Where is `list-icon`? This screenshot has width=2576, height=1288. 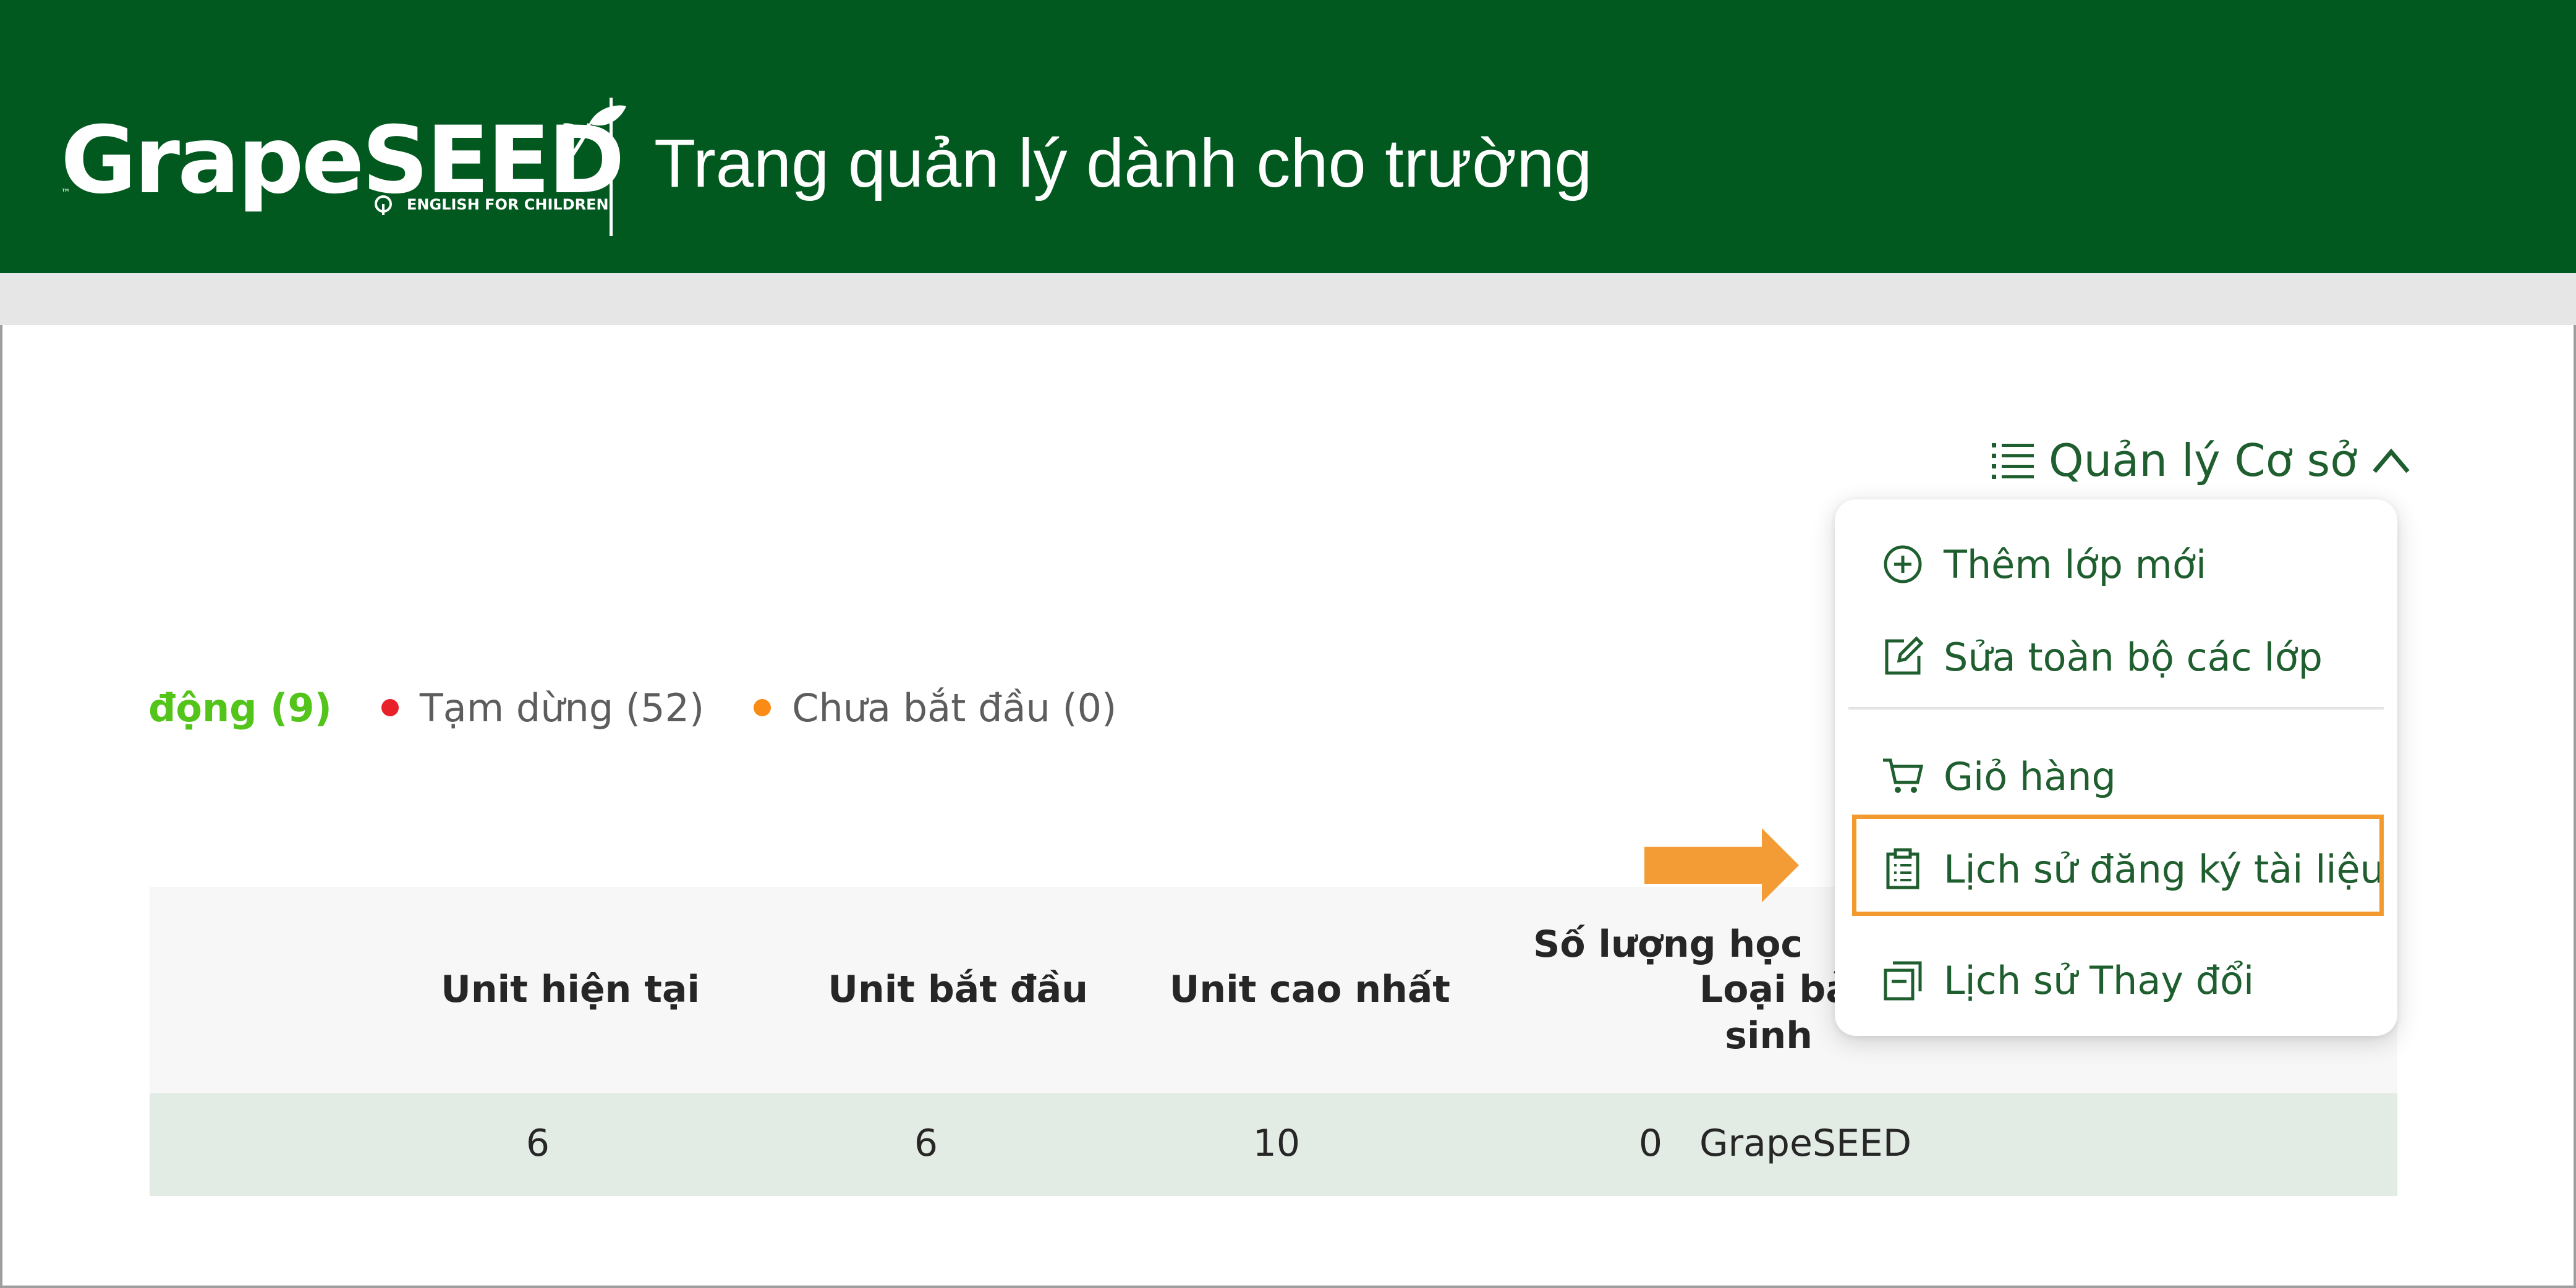
list-icon is located at coordinates (2013, 461).